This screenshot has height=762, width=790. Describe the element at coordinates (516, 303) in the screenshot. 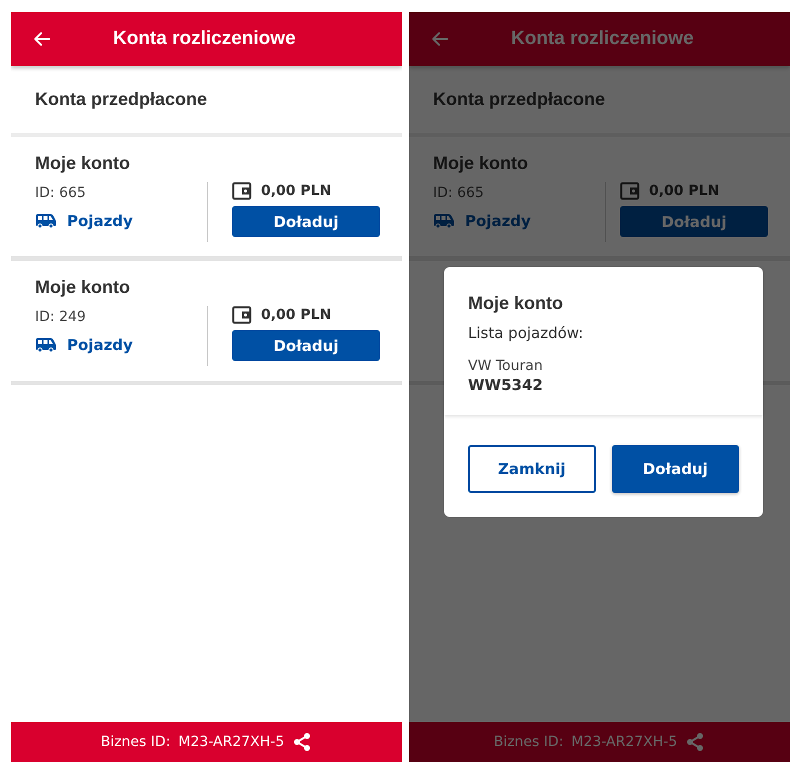

I see `dialog-title: Moje konto` at that location.